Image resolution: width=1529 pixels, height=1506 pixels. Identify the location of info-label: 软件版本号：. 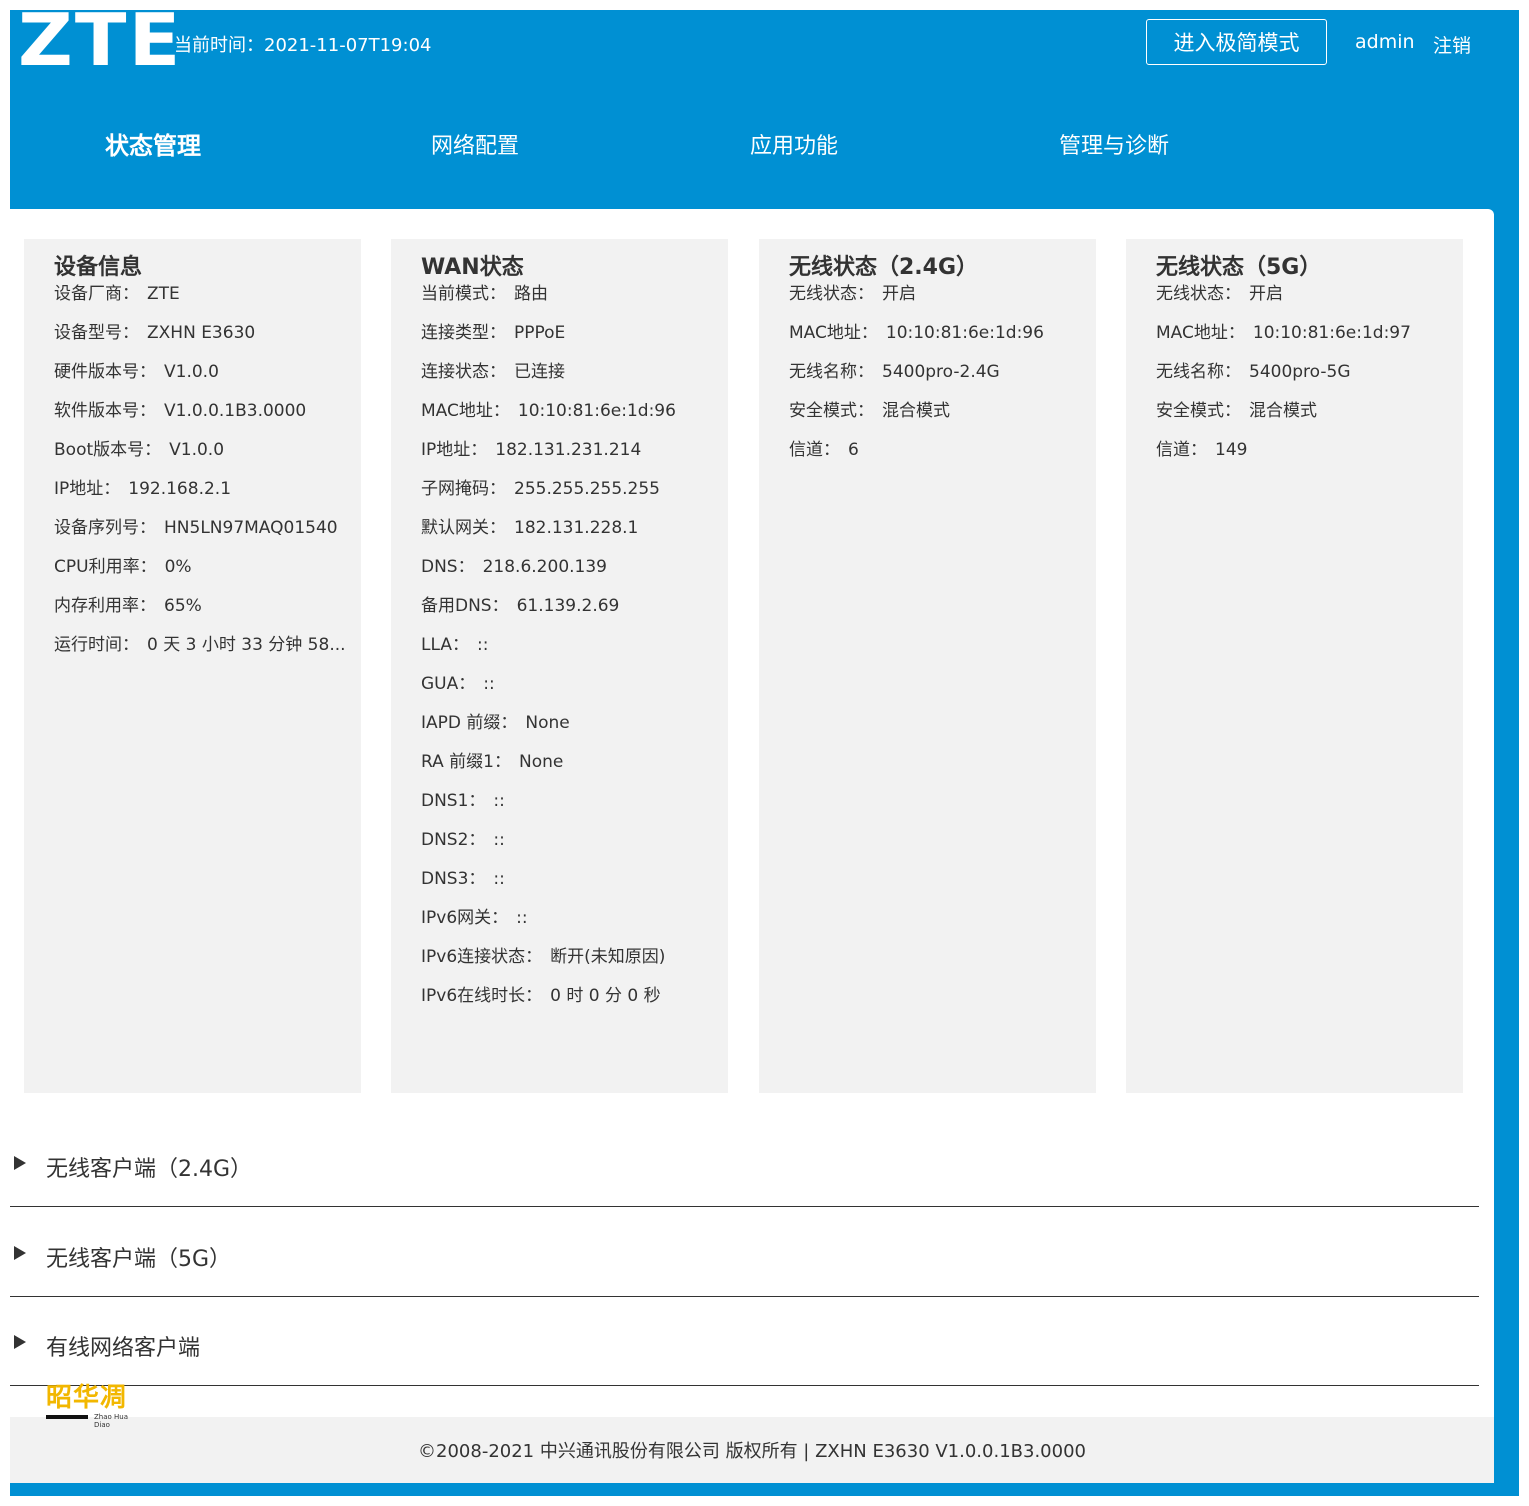
(105, 411).